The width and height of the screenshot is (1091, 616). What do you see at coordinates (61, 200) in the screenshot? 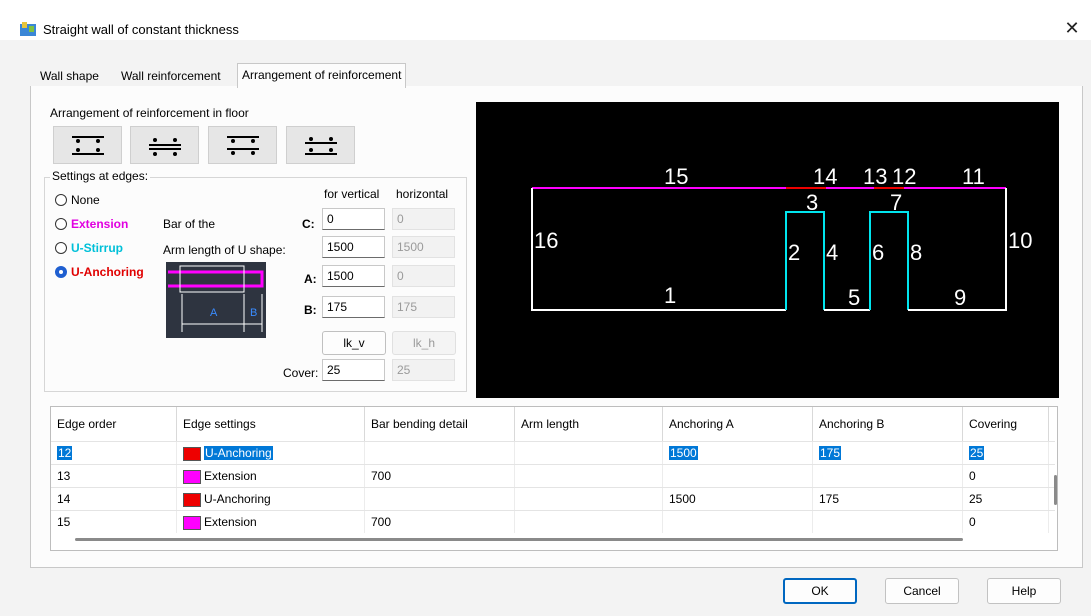
I see `radio-none` at bounding box center [61, 200].